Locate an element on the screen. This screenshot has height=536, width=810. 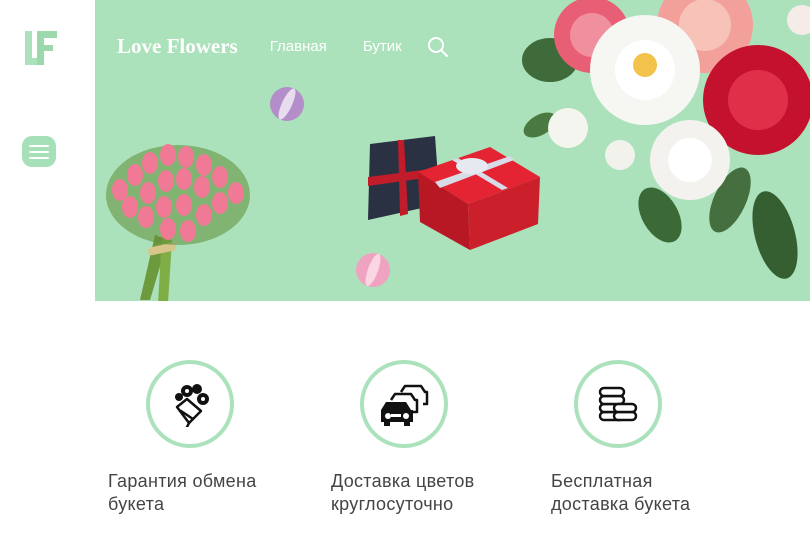
feature-caption-line-2: круглосуточно is located at coordinates (392, 504).